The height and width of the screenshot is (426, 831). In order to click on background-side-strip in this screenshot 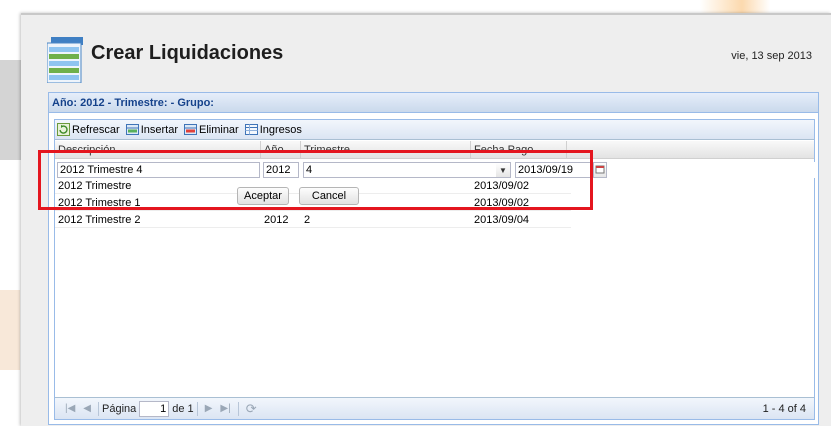, I will do `click(11, 110)`.